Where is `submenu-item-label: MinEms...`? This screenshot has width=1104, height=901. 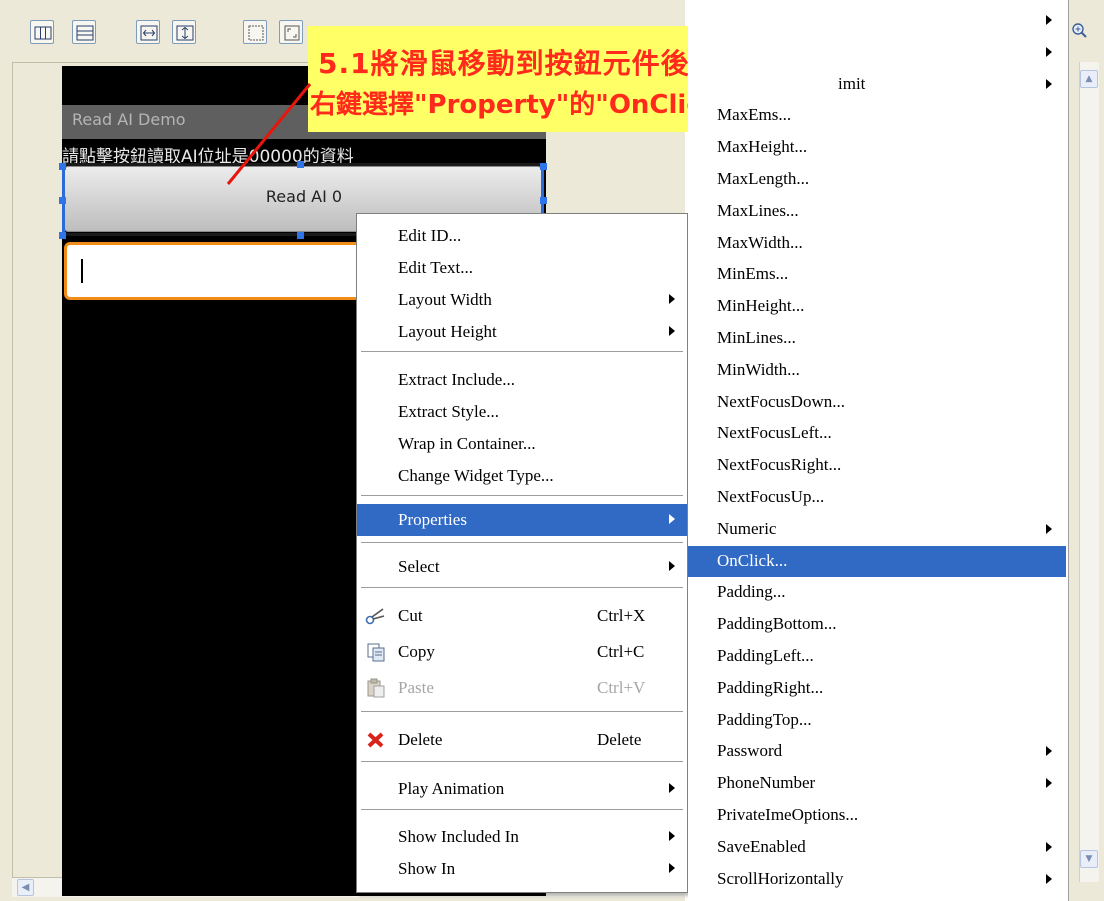
submenu-item-label: MinEms... is located at coordinates (753, 274).